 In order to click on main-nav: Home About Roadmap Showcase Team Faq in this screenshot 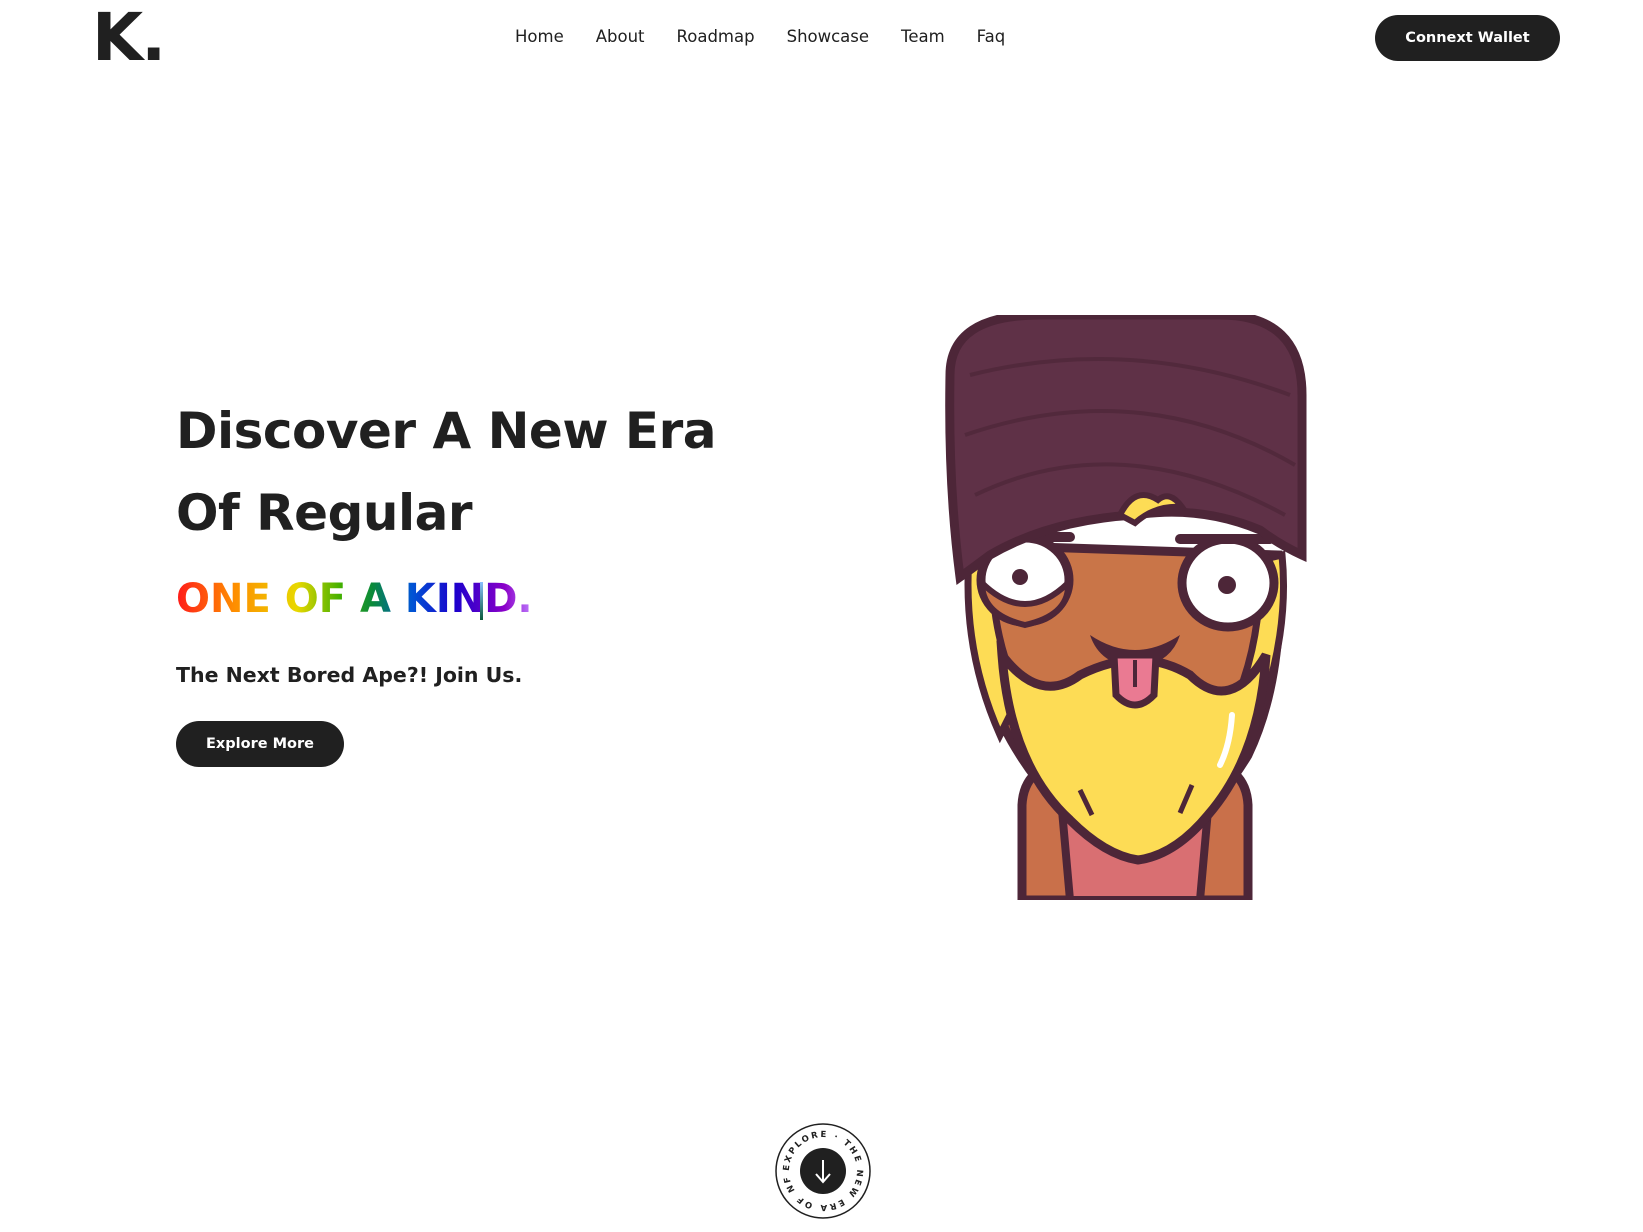, I will do `click(760, 37)`.